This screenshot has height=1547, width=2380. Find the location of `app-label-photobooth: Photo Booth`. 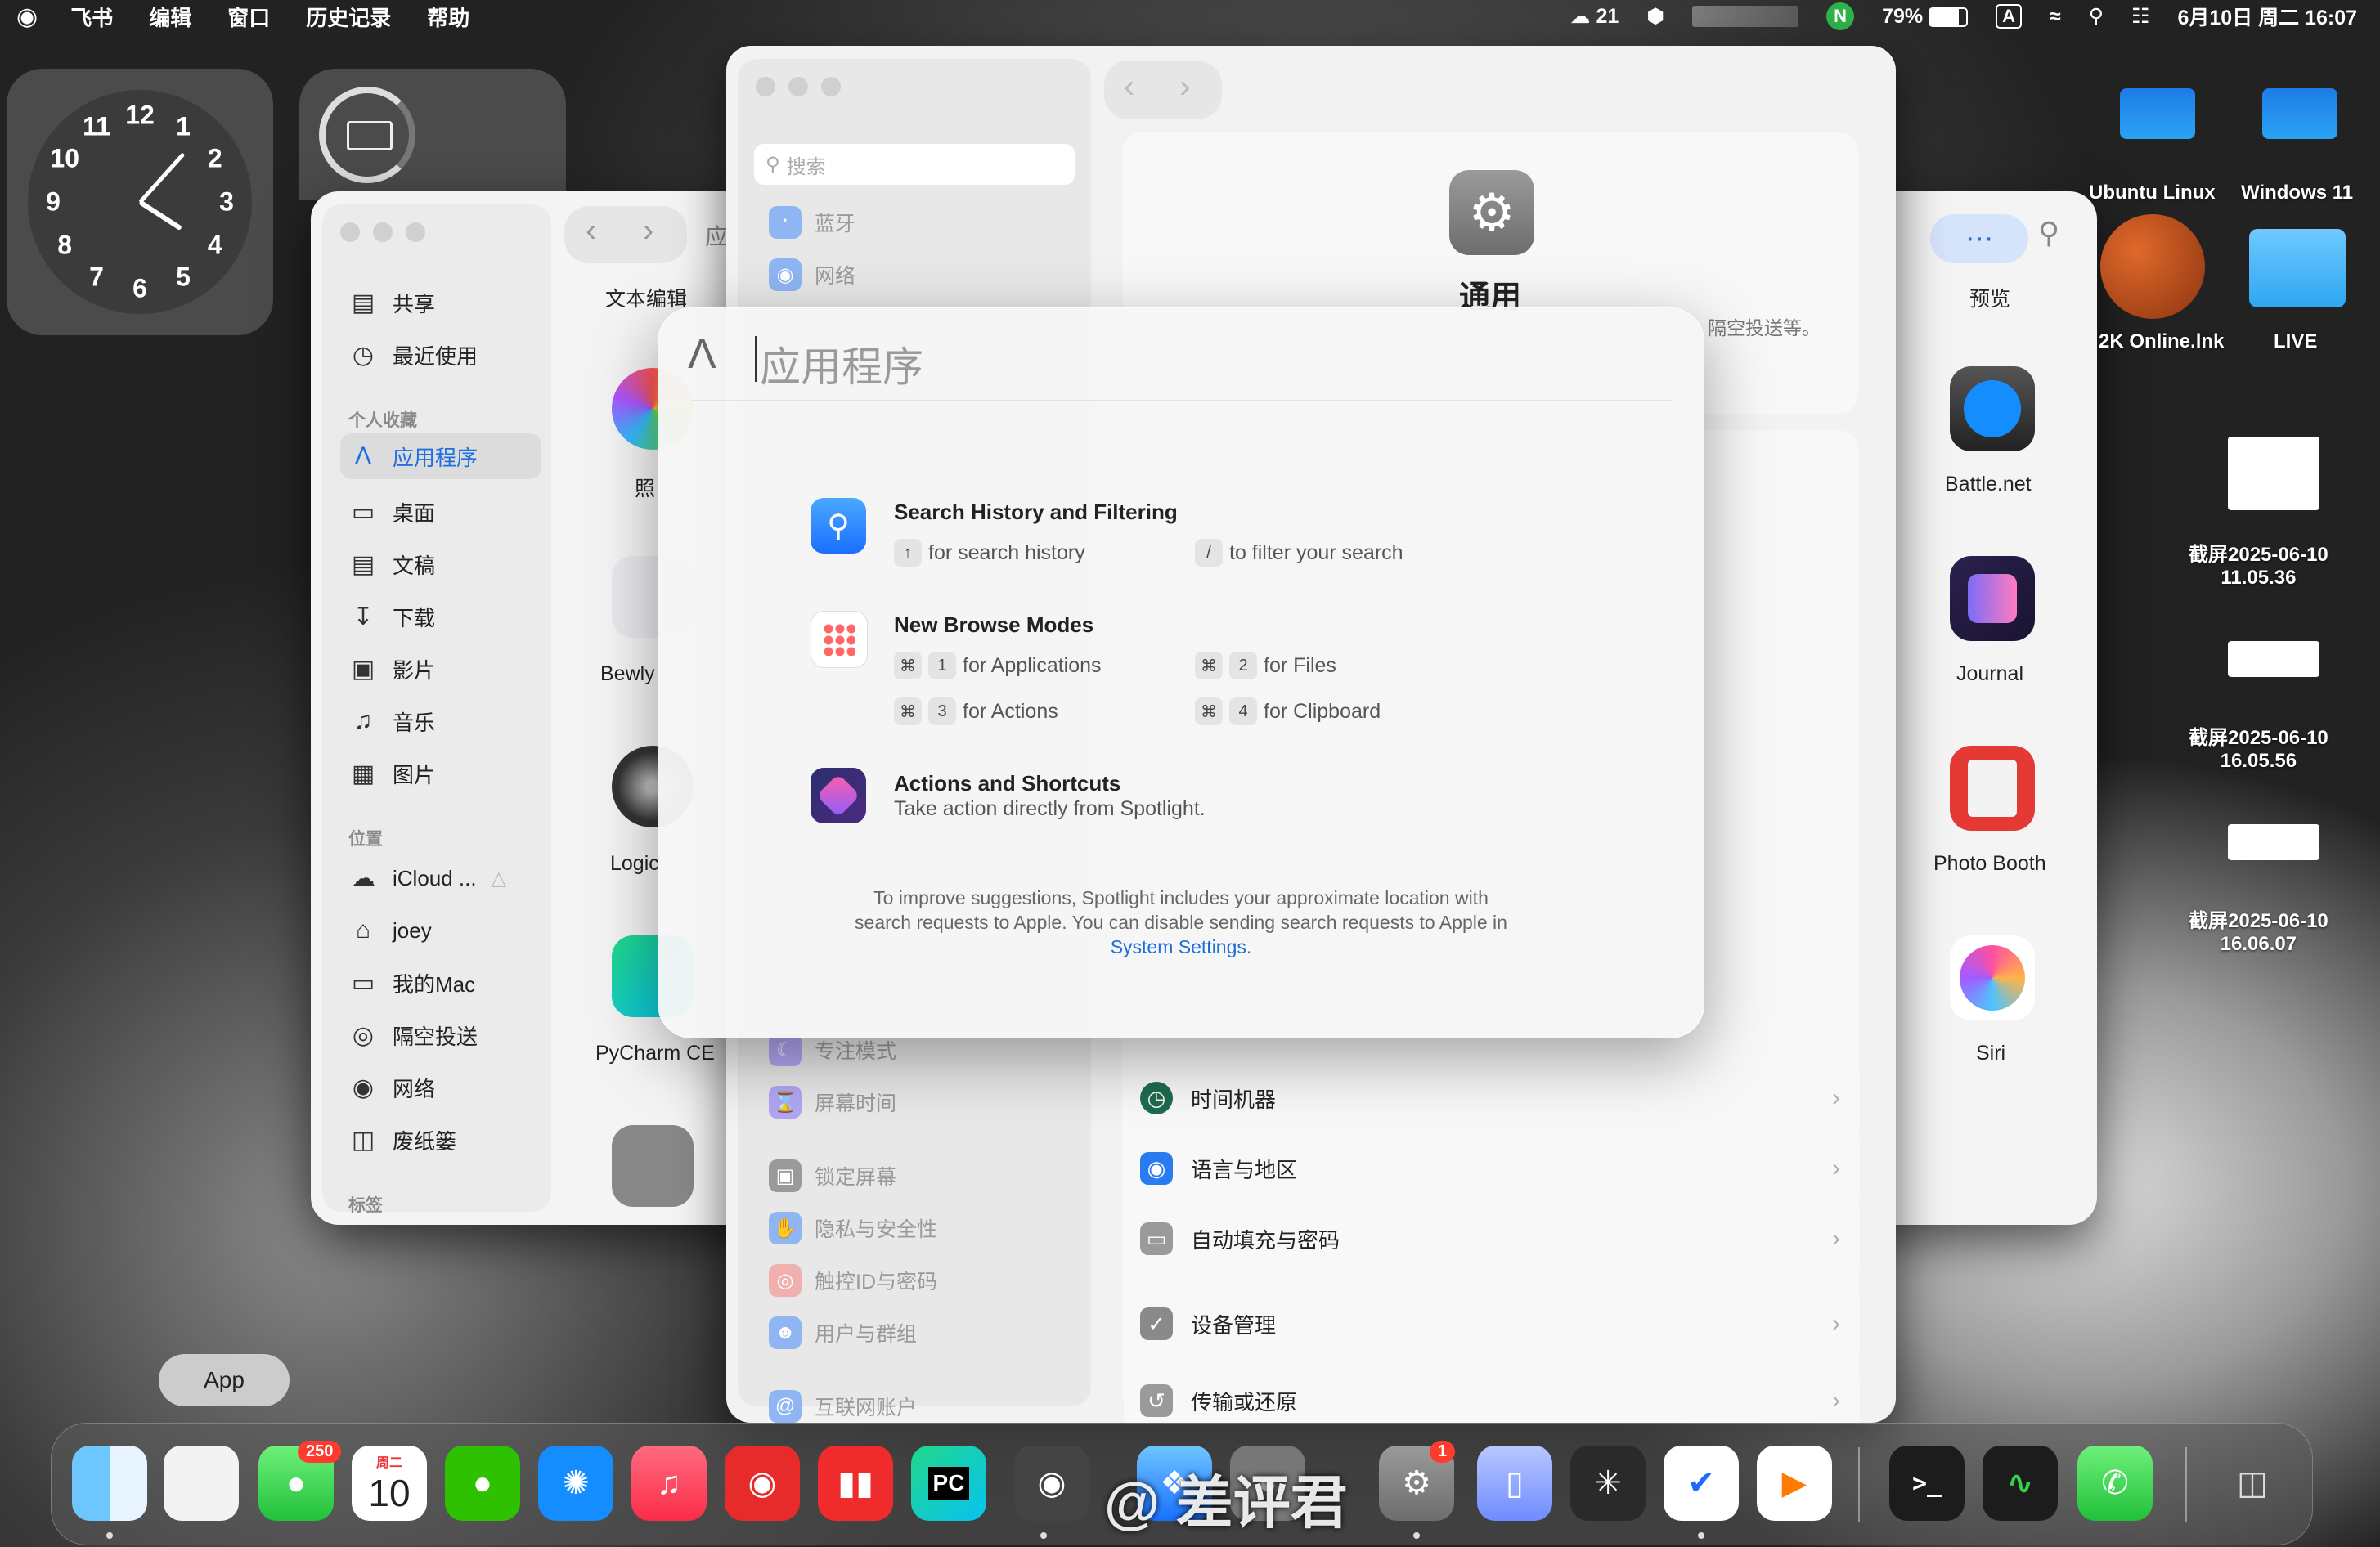

app-label-photobooth: Photo Booth is located at coordinates (1989, 864).